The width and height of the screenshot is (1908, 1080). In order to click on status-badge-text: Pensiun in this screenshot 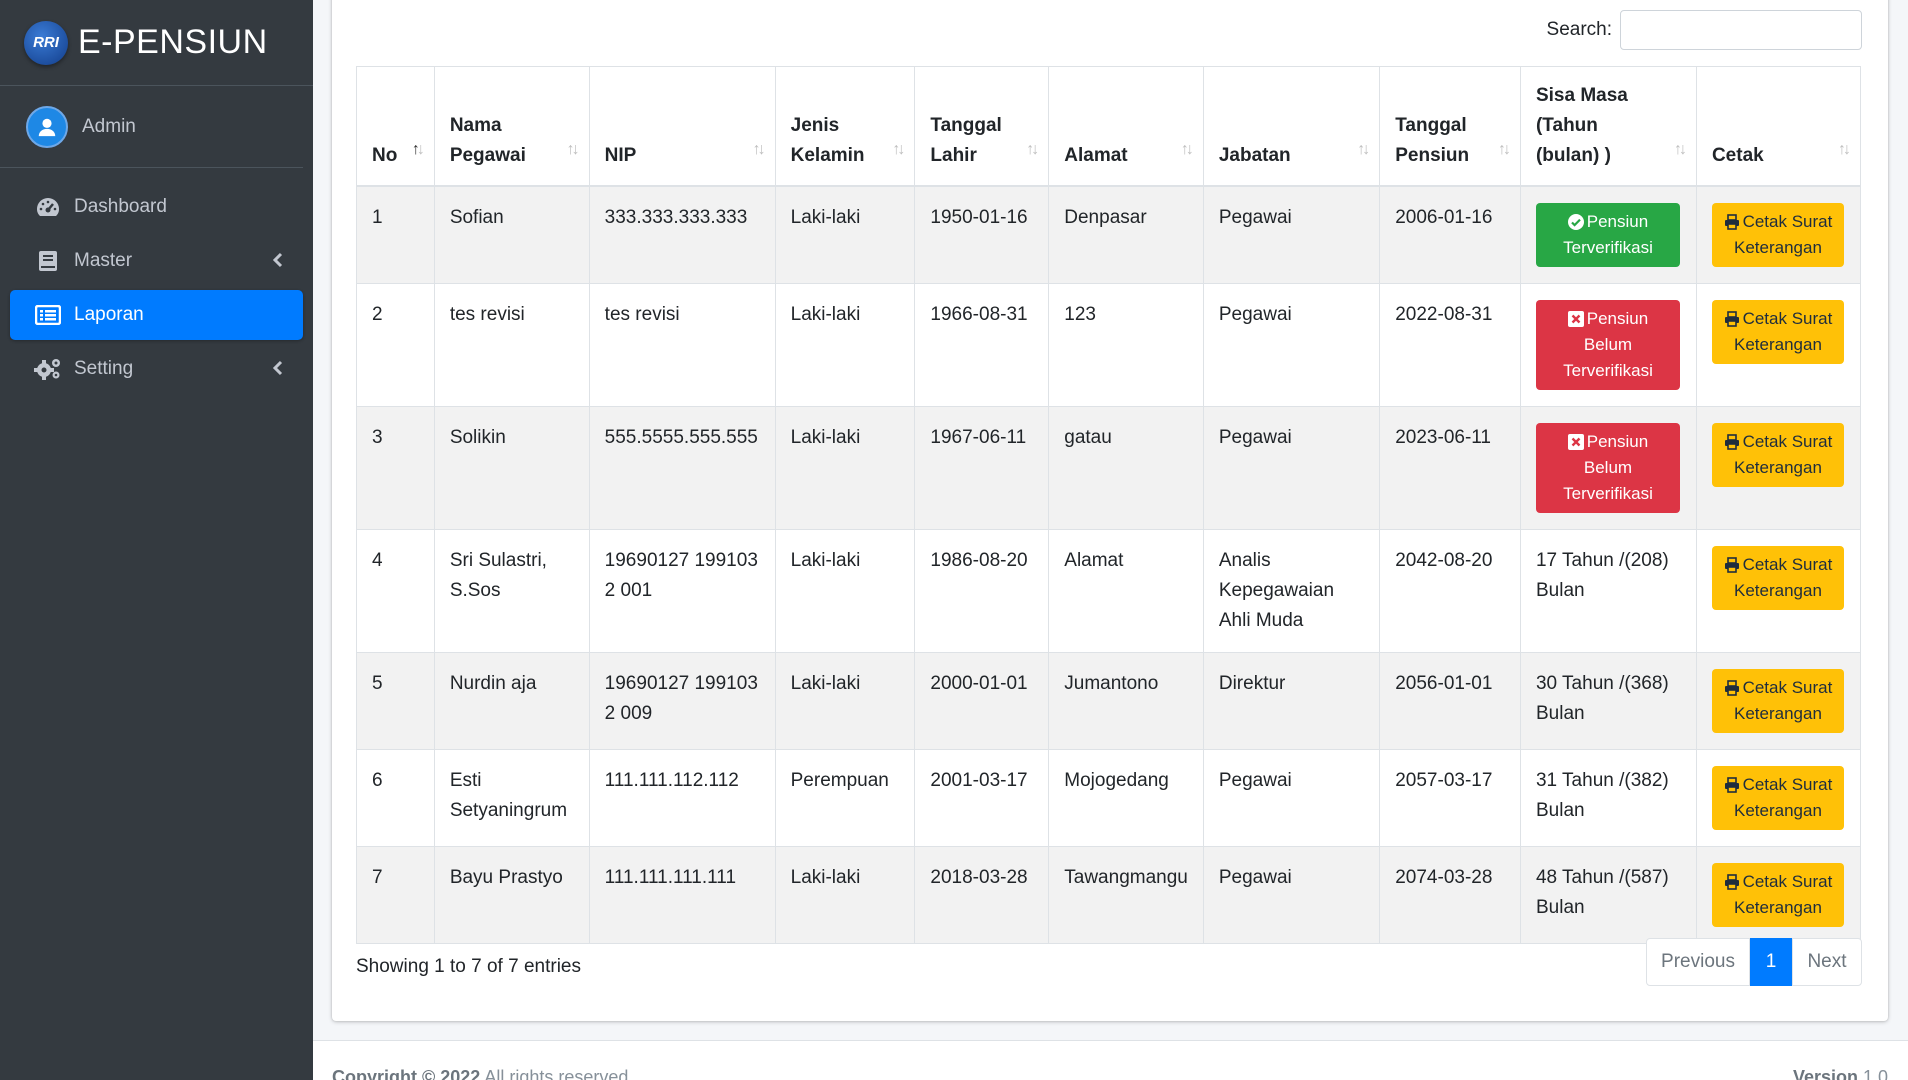, I will do `click(1617, 318)`.